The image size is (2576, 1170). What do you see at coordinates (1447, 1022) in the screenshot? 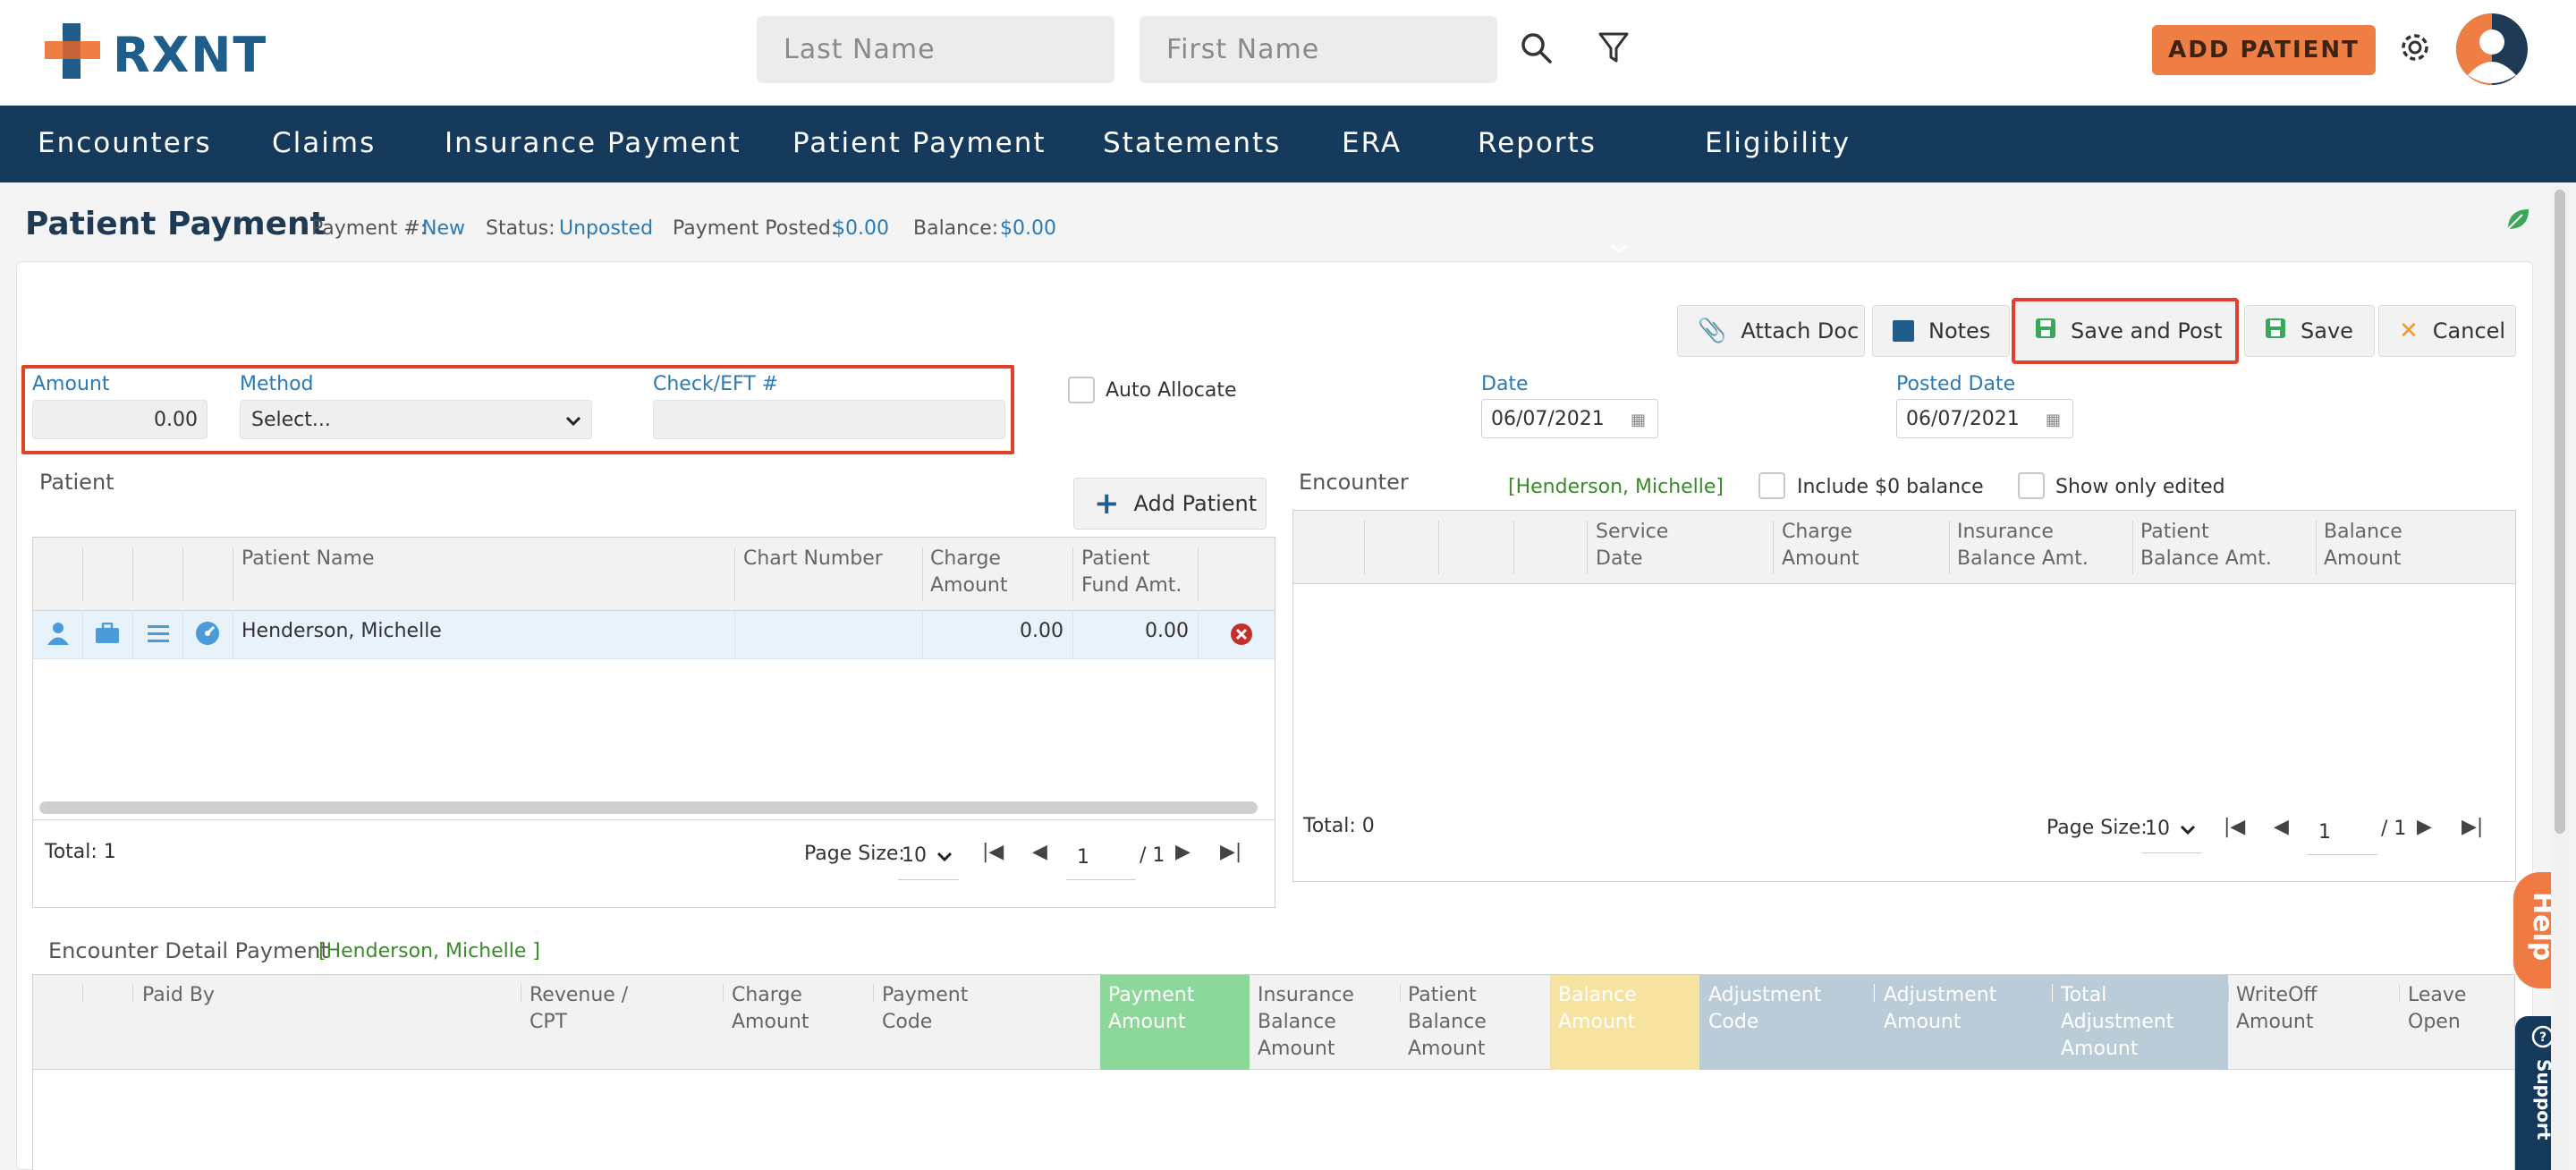
I see `col-detail-pat-balance-2: Balance` at bounding box center [1447, 1022].